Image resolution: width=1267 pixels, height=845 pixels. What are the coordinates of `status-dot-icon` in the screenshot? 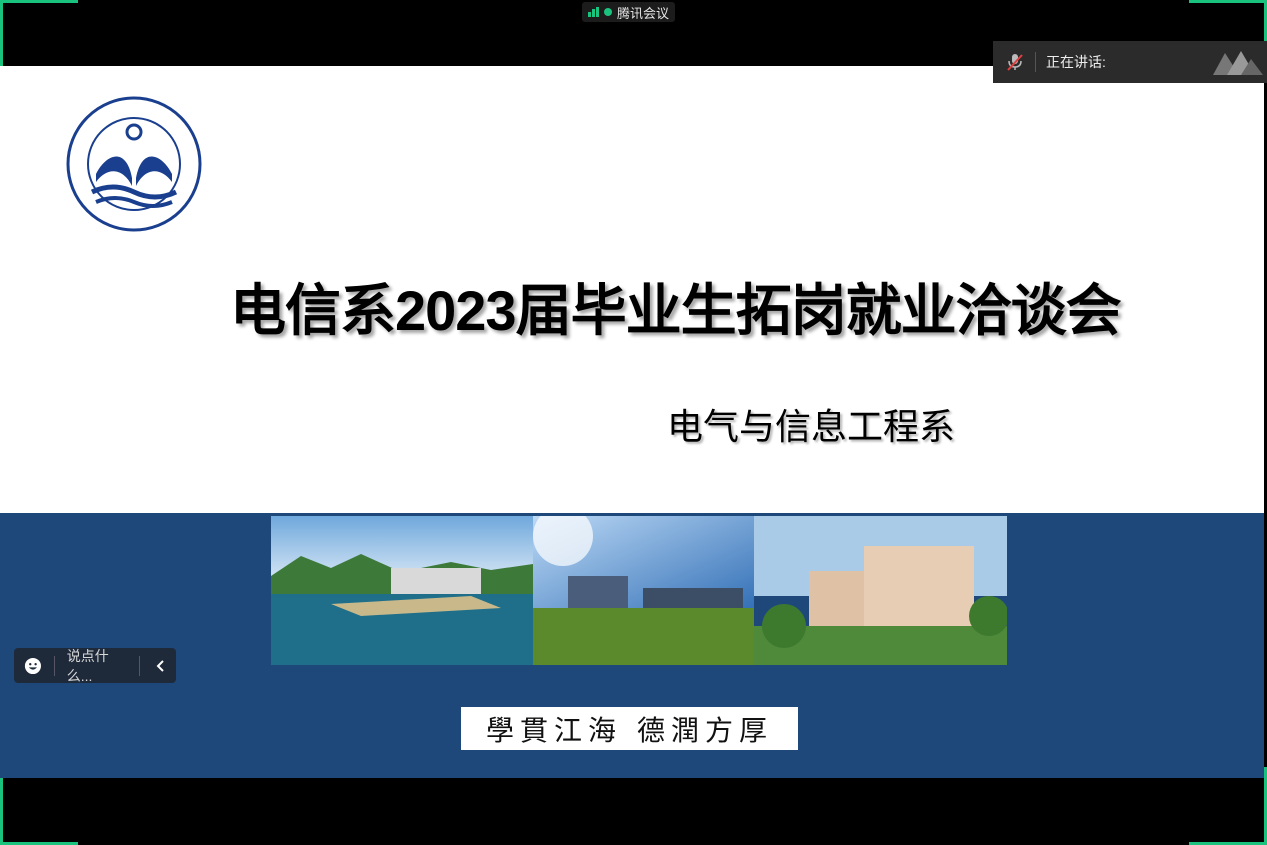 It's located at (608, 12).